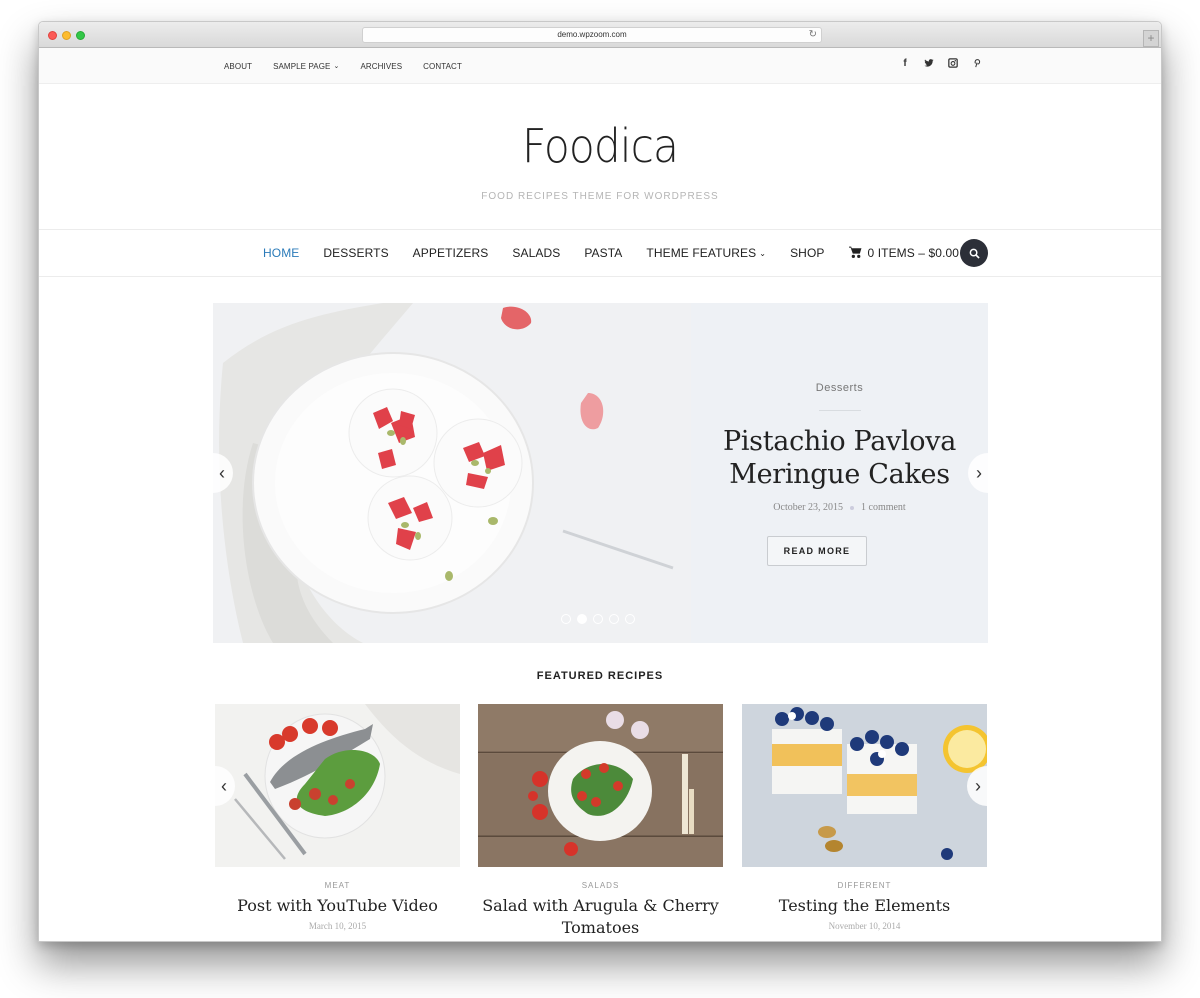 This screenshot has width=1200, height=998. What do you see at coordinates (600, 785) in the screenshot?
I see `recipe-image` at bounding box center [600, 785].